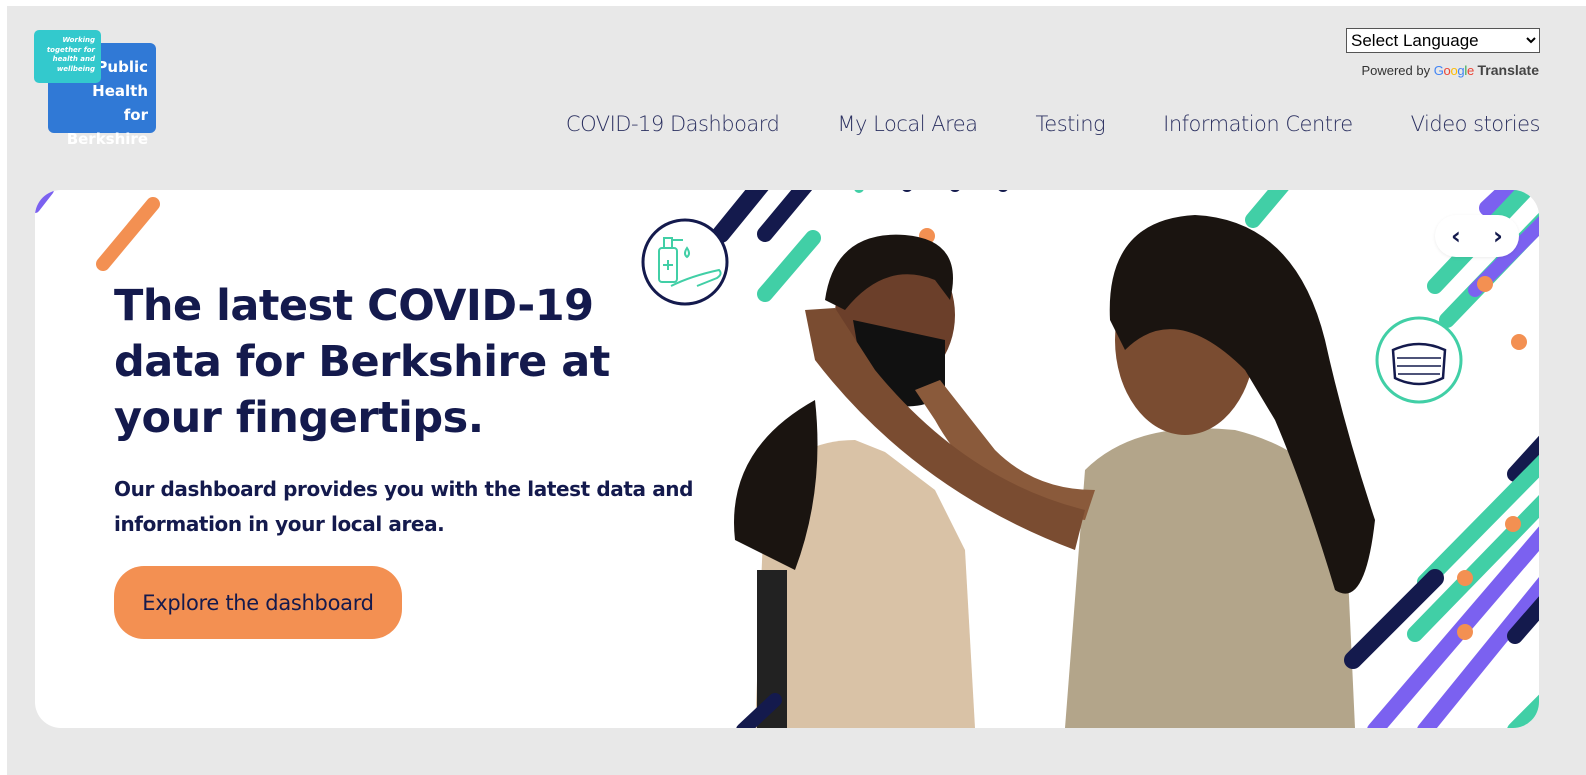 Image resolution: width=1586 pixels, height=775 pixels. Describe the element at coordinates (1456, 236) in the screenshot. I see `chevron-left-icon: ‹` at that location.